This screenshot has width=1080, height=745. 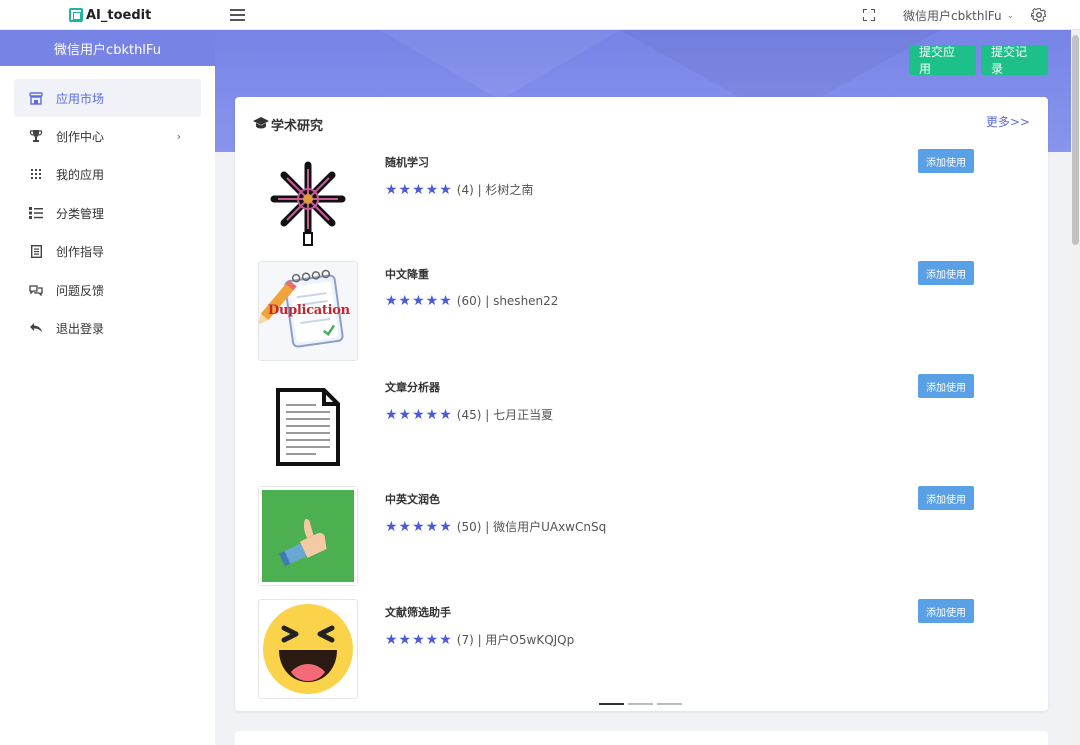 I want to click on app-thumbnail: Duplication, so click(x=308, y=311).